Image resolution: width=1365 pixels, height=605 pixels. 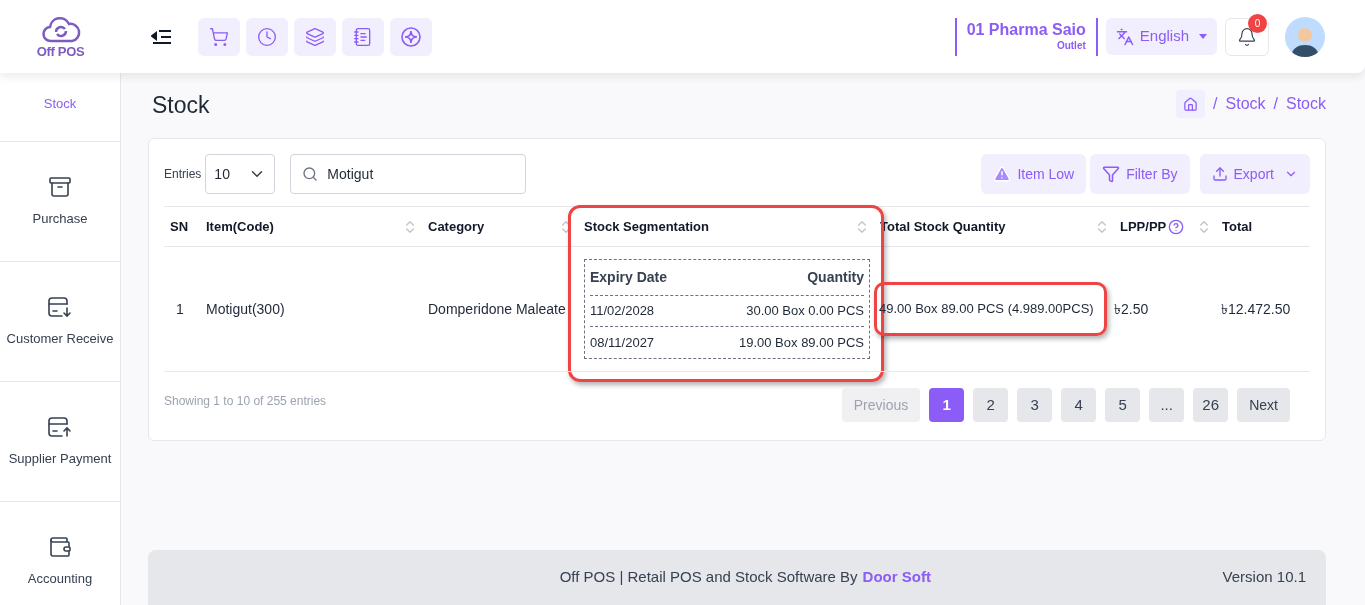 I want to click on help-icon, so click(x=1176, y=226).